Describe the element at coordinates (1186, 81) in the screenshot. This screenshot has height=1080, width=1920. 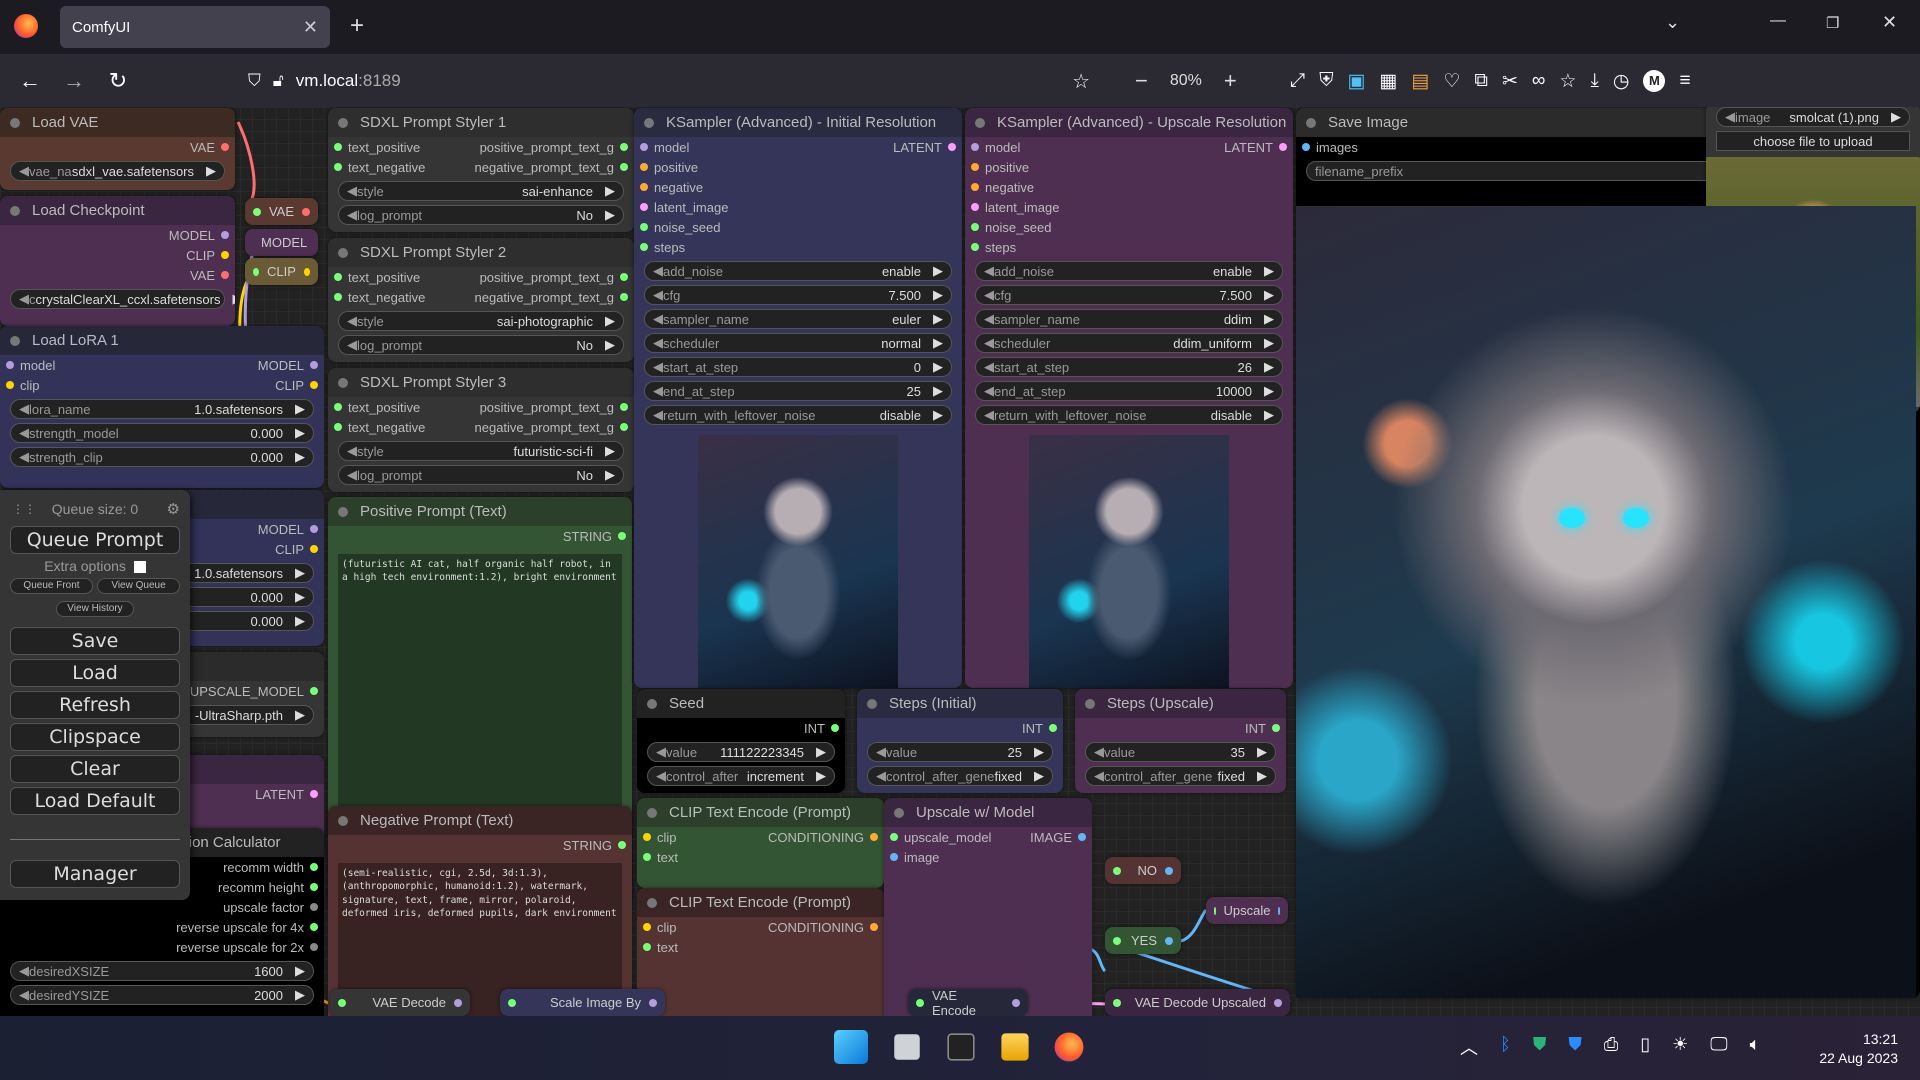
I see `zoom-level: 80%` at that location.